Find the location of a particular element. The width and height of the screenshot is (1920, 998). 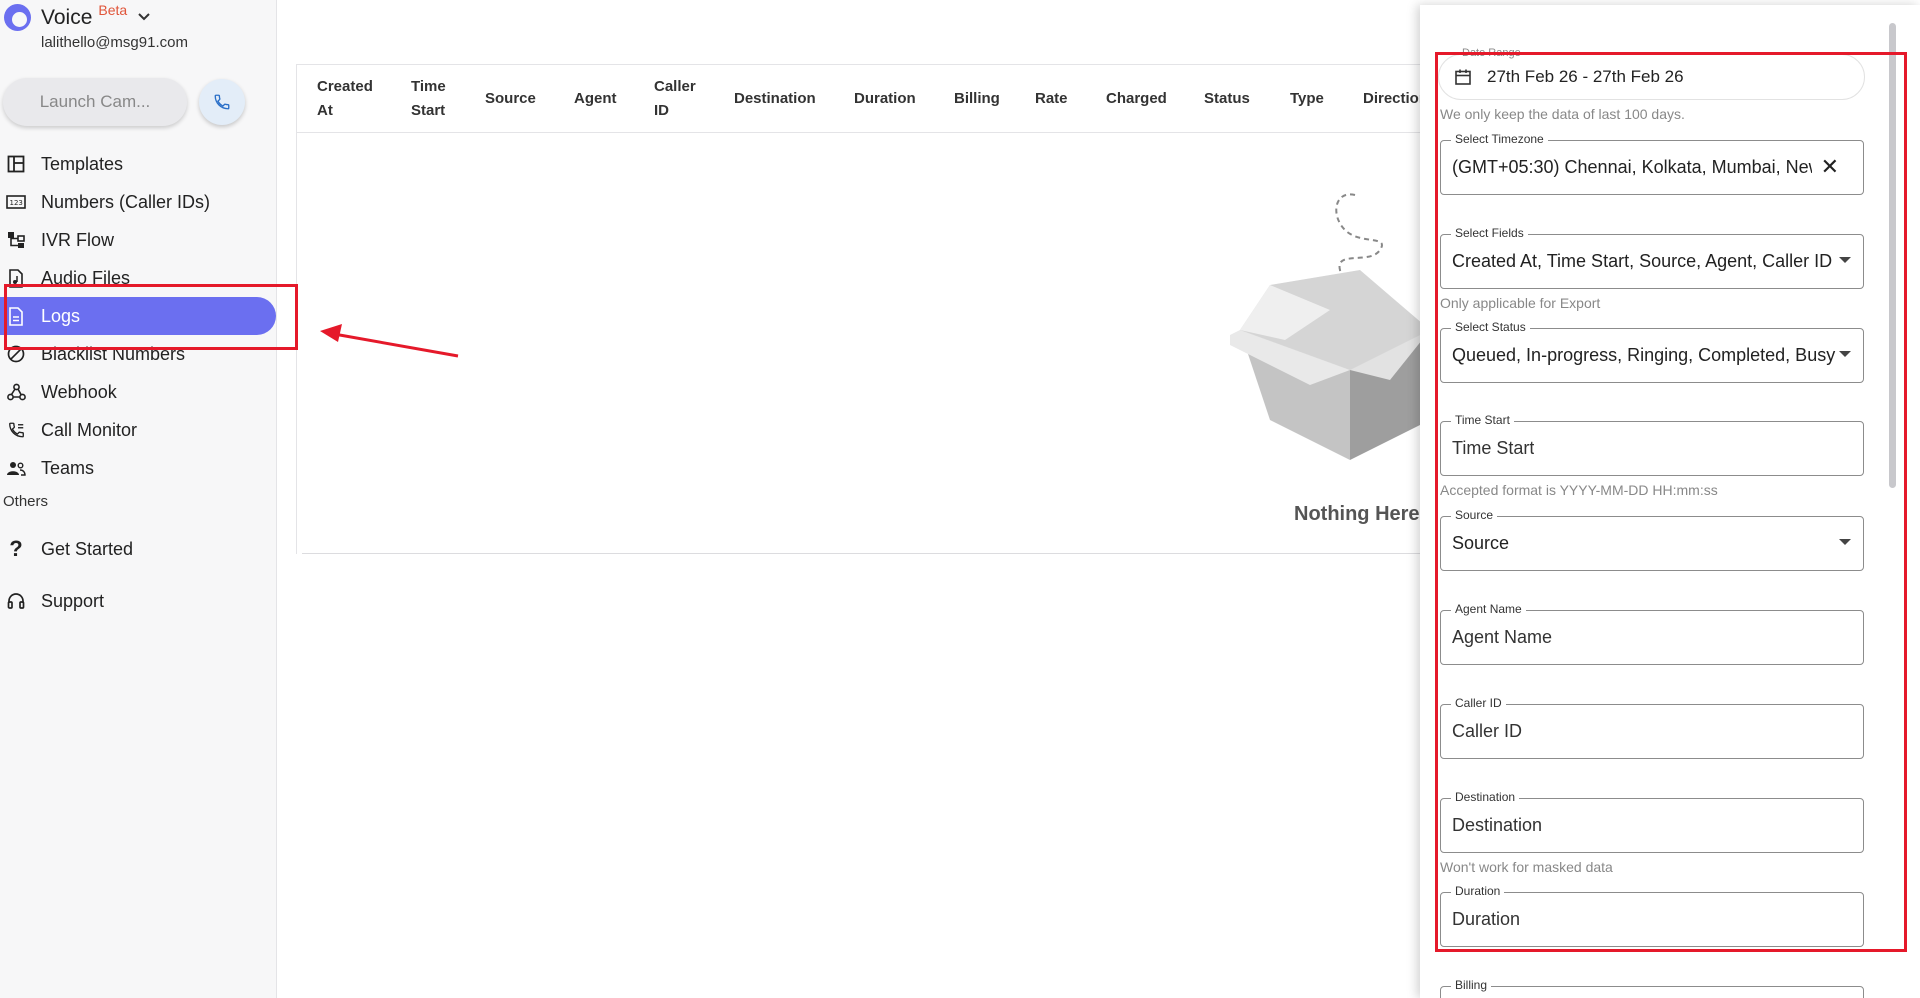

billing-input: Billing is located at coordinates (1652, 988).